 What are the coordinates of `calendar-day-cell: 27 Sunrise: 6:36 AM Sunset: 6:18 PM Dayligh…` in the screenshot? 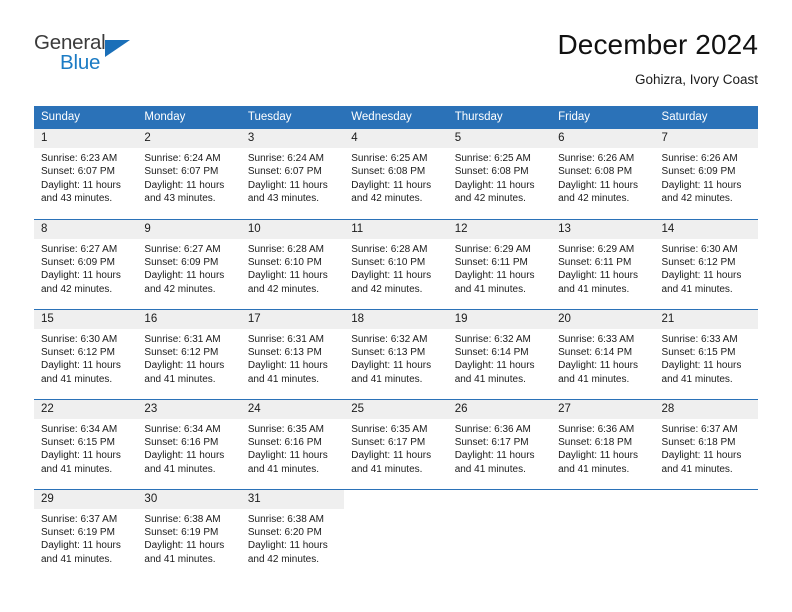 It's located at (603, 443).